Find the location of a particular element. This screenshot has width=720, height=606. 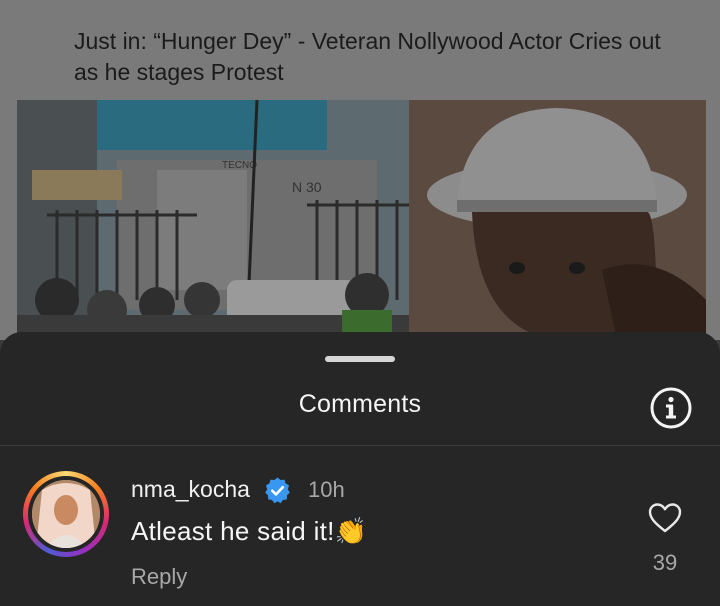

heart-icon is located at coordinates (665, 518).